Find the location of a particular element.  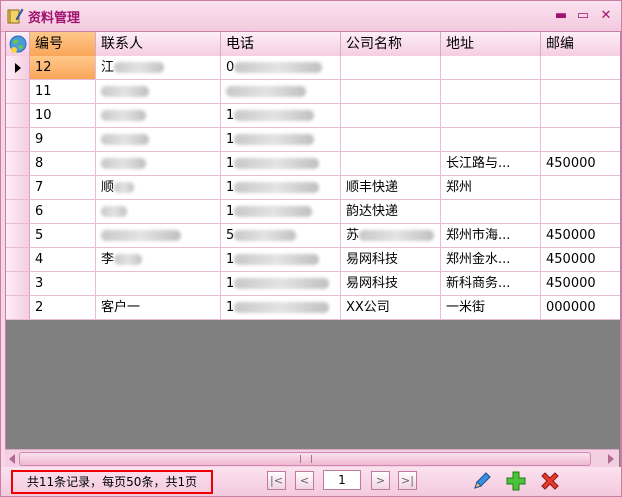

cell-phone: 0 is located at coordinates (281, 67).